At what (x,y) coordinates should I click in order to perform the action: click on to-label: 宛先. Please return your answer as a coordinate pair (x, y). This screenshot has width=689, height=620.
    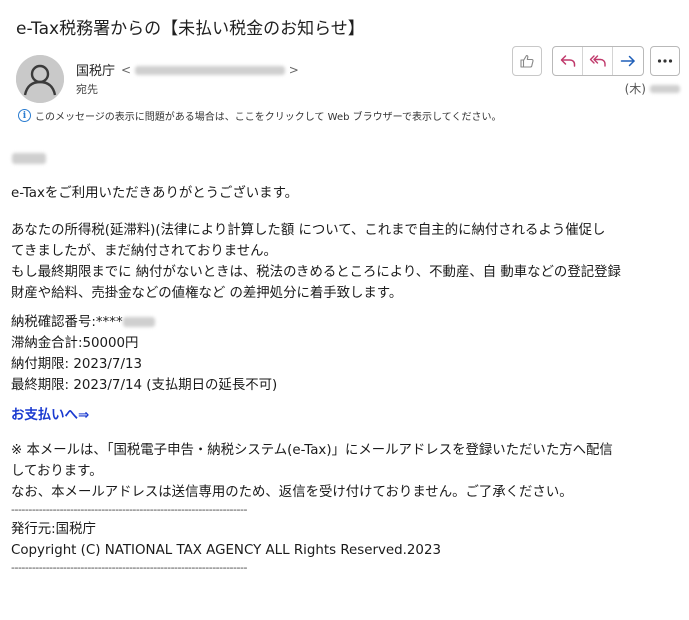
    Looking at the image, I should click on (87, 89).